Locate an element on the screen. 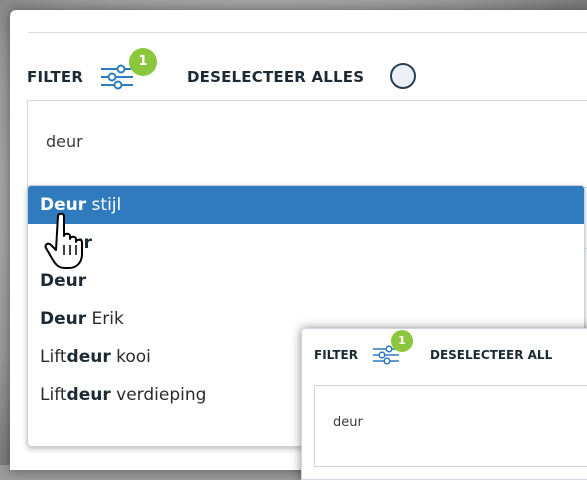  inset-deselect-all-label: DESELECTEER ALL is located at coordinates (491, 355).